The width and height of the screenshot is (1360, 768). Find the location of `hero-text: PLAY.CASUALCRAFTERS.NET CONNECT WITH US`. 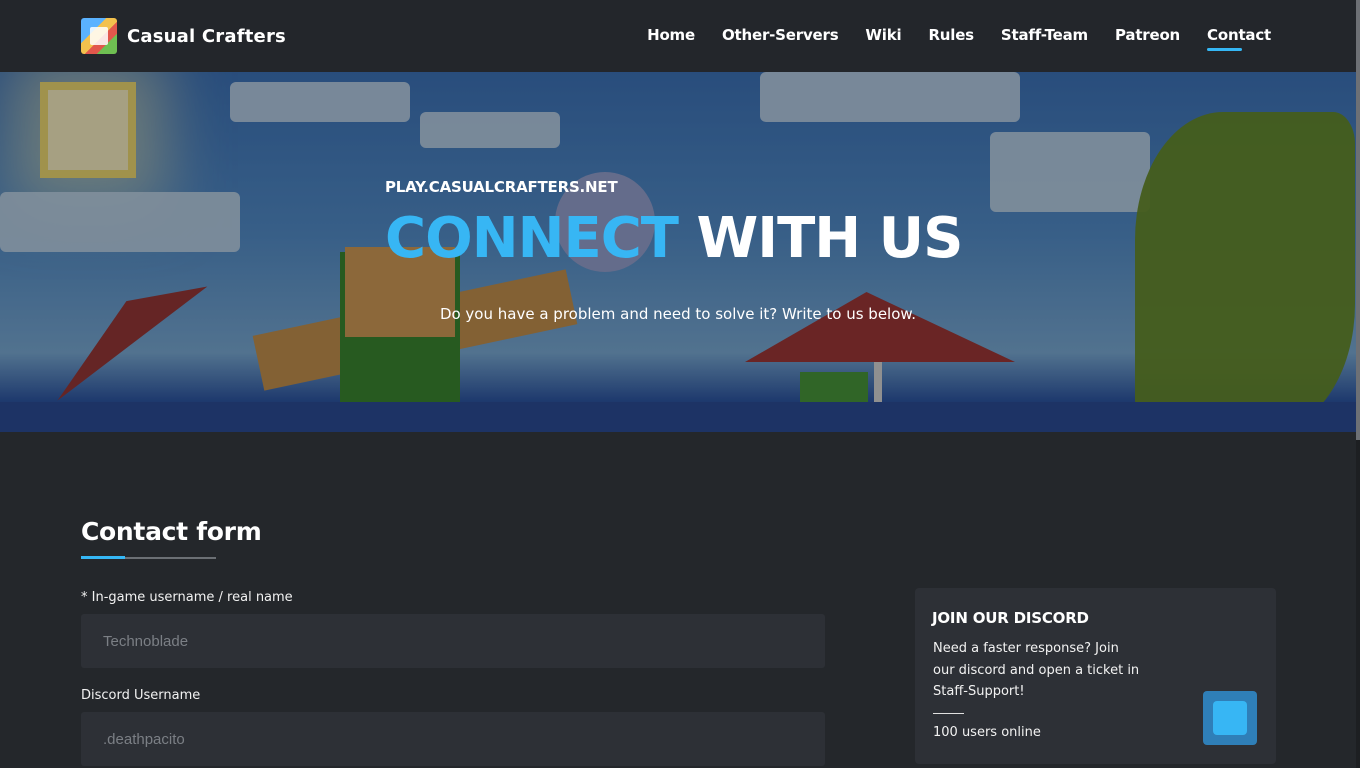

hero-text: PLAY.CASUALCRAFTERS.NET CONNECT WITH US is located at coordinates (674, 224).